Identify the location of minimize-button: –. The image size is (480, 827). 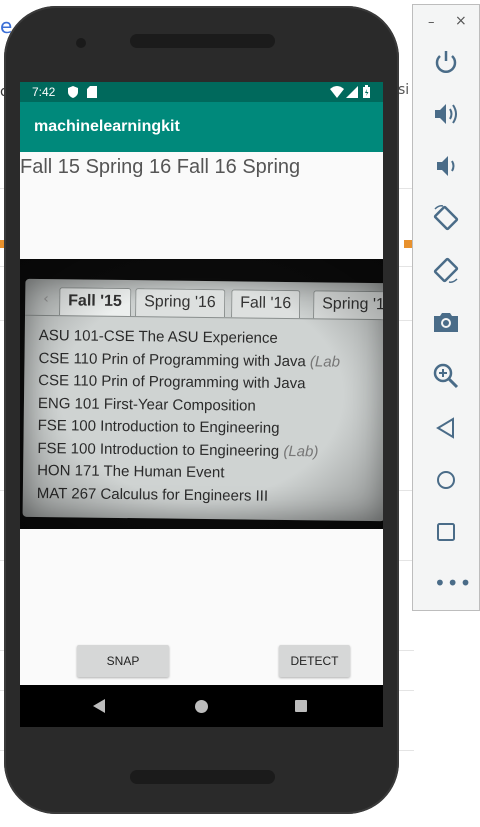
(431, 22).